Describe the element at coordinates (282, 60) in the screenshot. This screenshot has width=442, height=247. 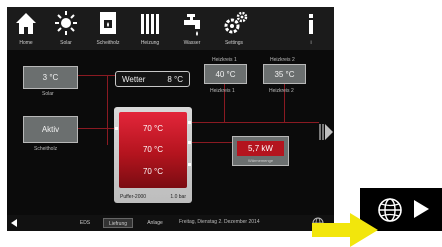
I see `heating-circuit-2-title: Heizkreis 2` at that location.